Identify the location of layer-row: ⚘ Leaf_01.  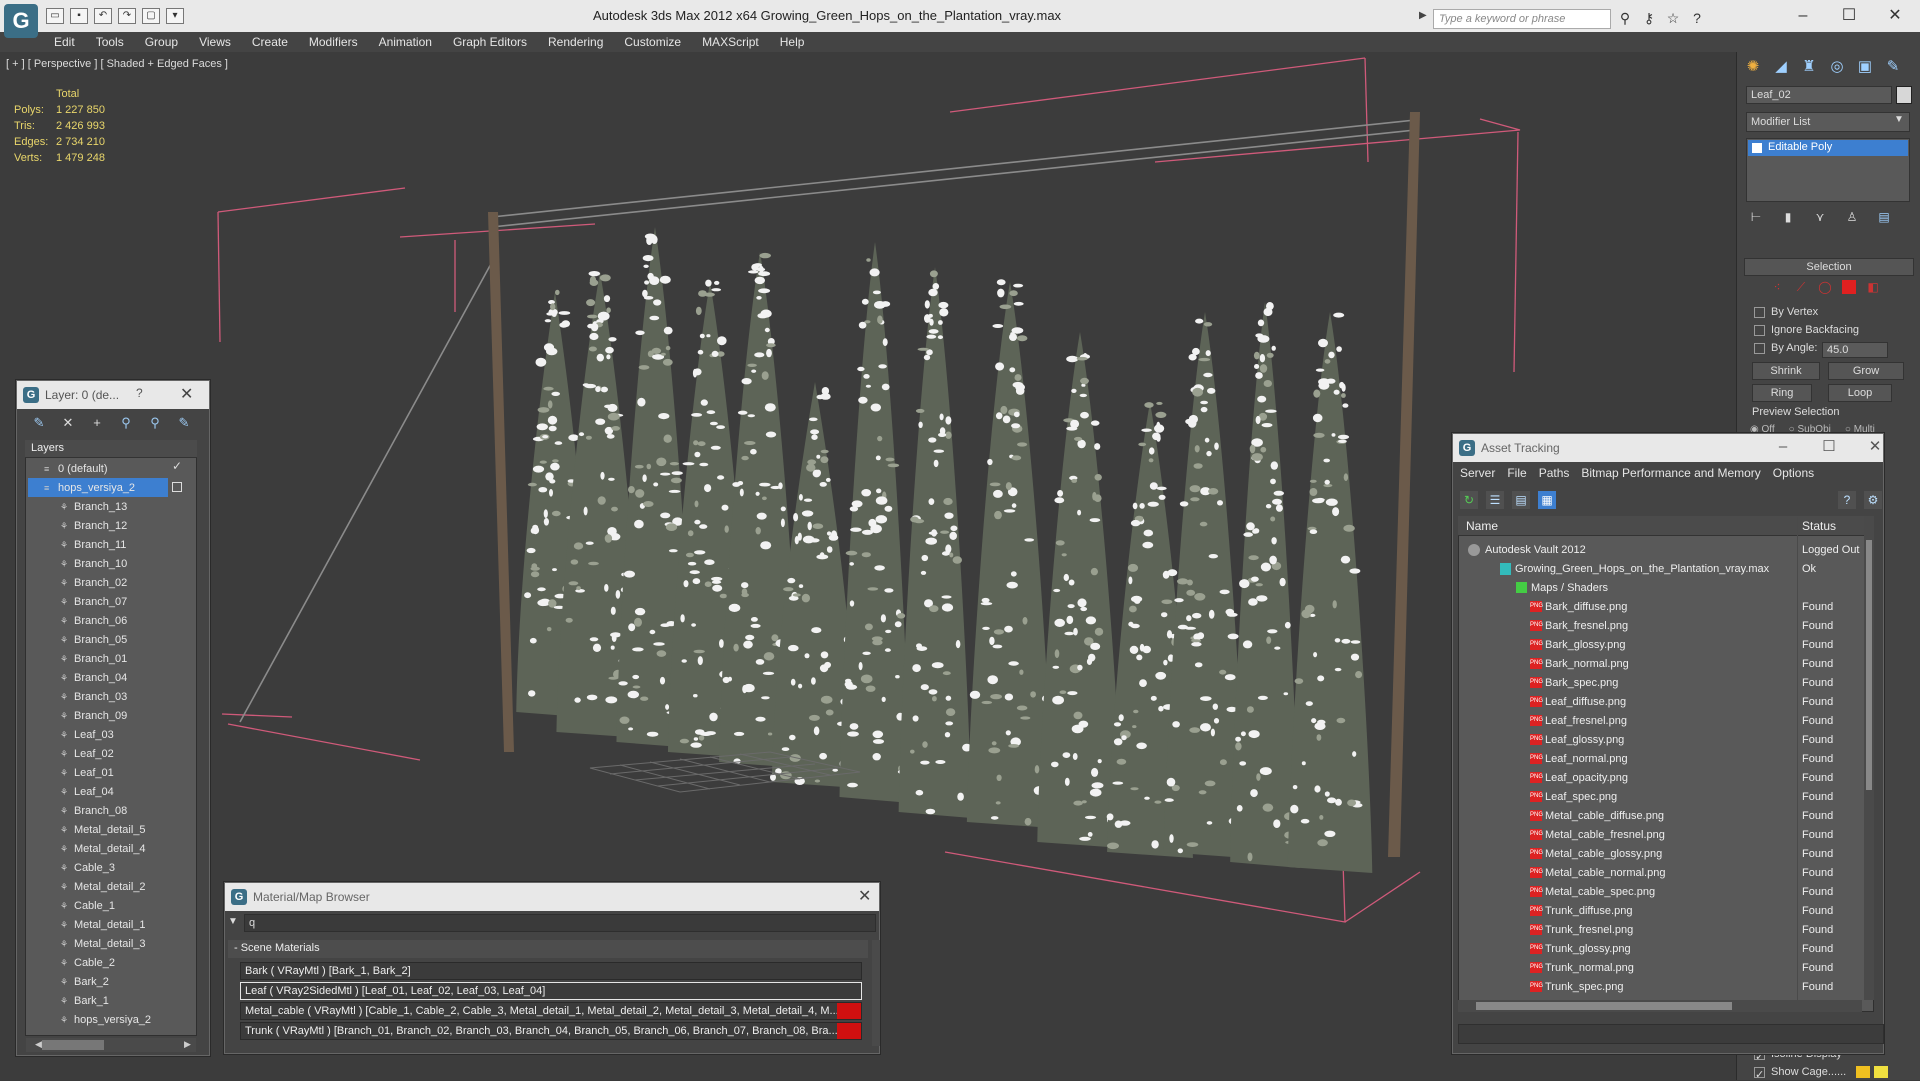
(87, 772).